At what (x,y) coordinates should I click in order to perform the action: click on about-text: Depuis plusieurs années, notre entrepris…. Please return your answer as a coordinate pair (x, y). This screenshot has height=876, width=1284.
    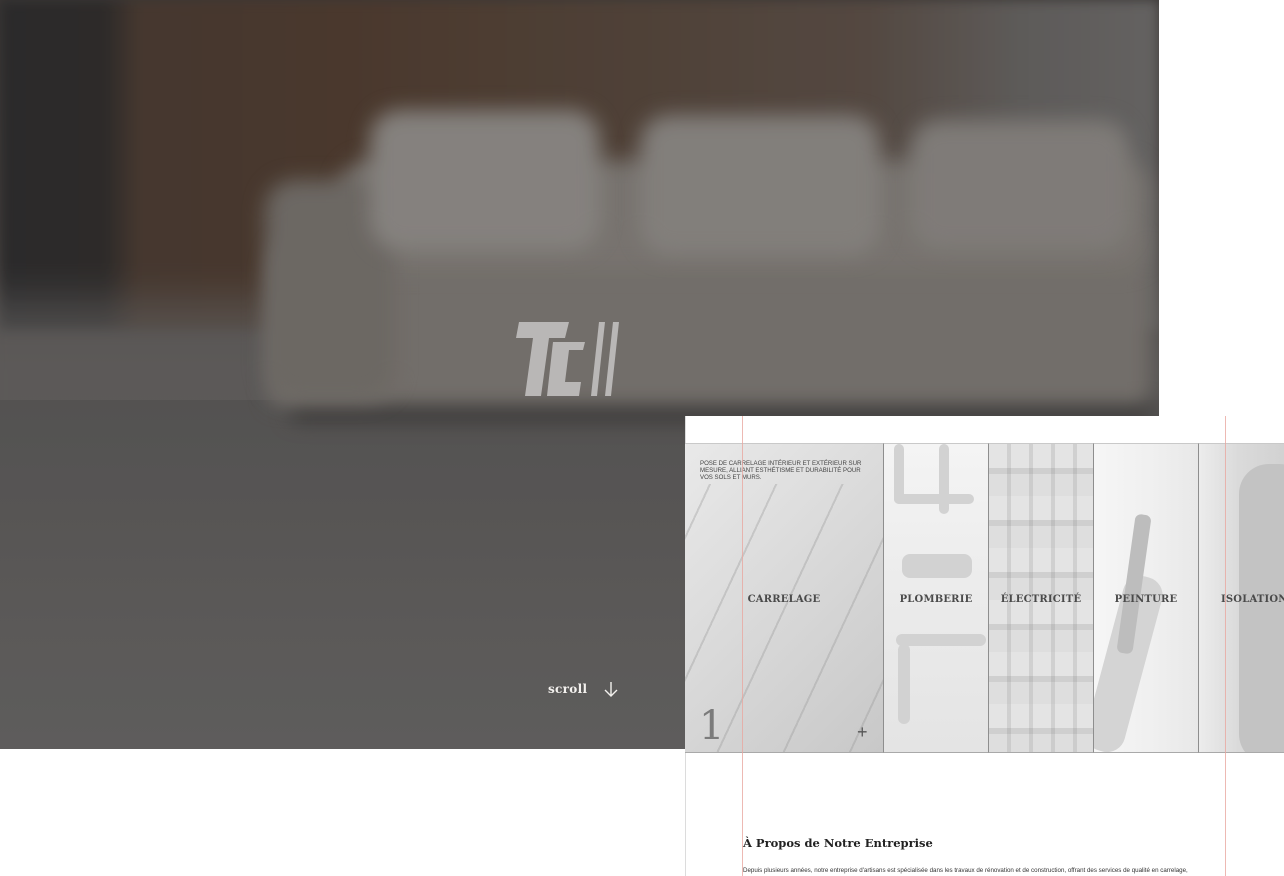
    Looking at the image, I should click on (965, 870).